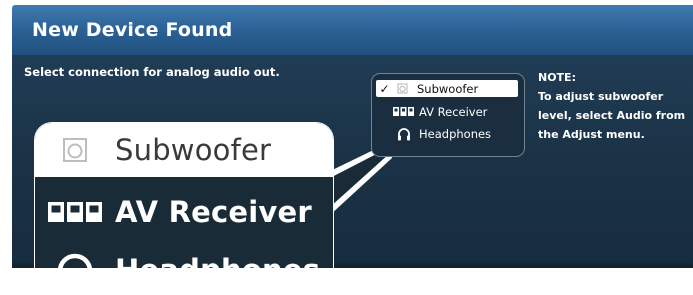 The image size is (693, 295). I want to click on zoomed-item-subwoofer: Subwoofer, so click(184, 150).